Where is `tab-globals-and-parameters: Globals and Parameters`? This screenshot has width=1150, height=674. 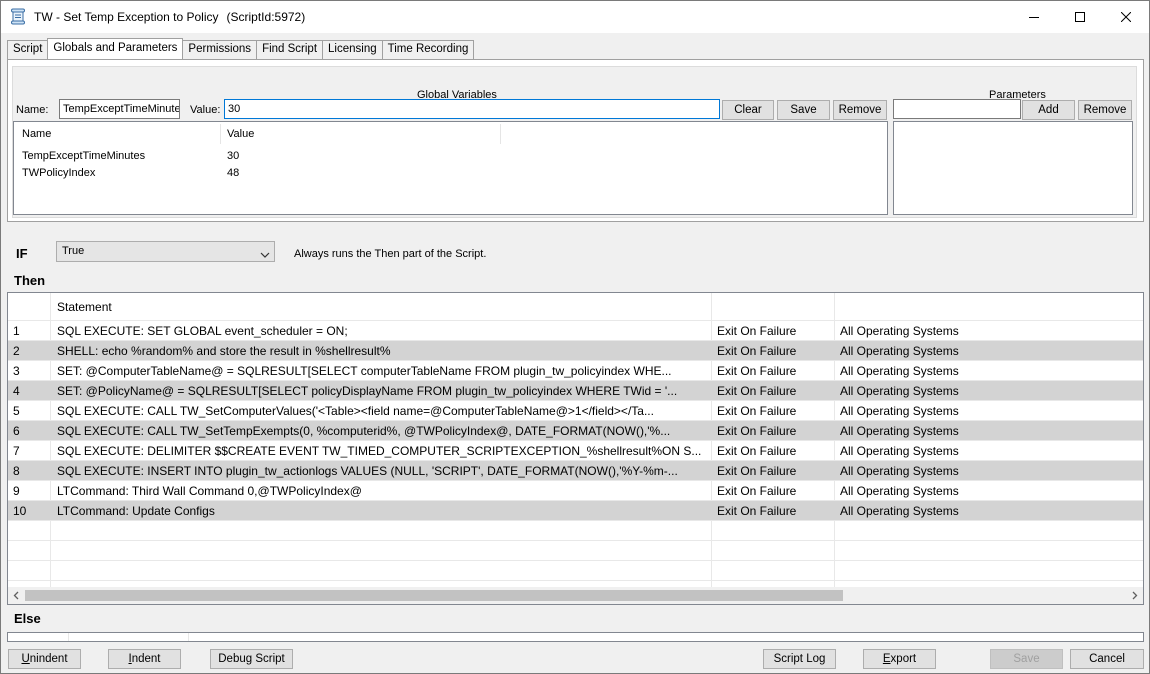 tab-globals-and-parameters: Globals and Parameters is located at coordinates (115, 48).